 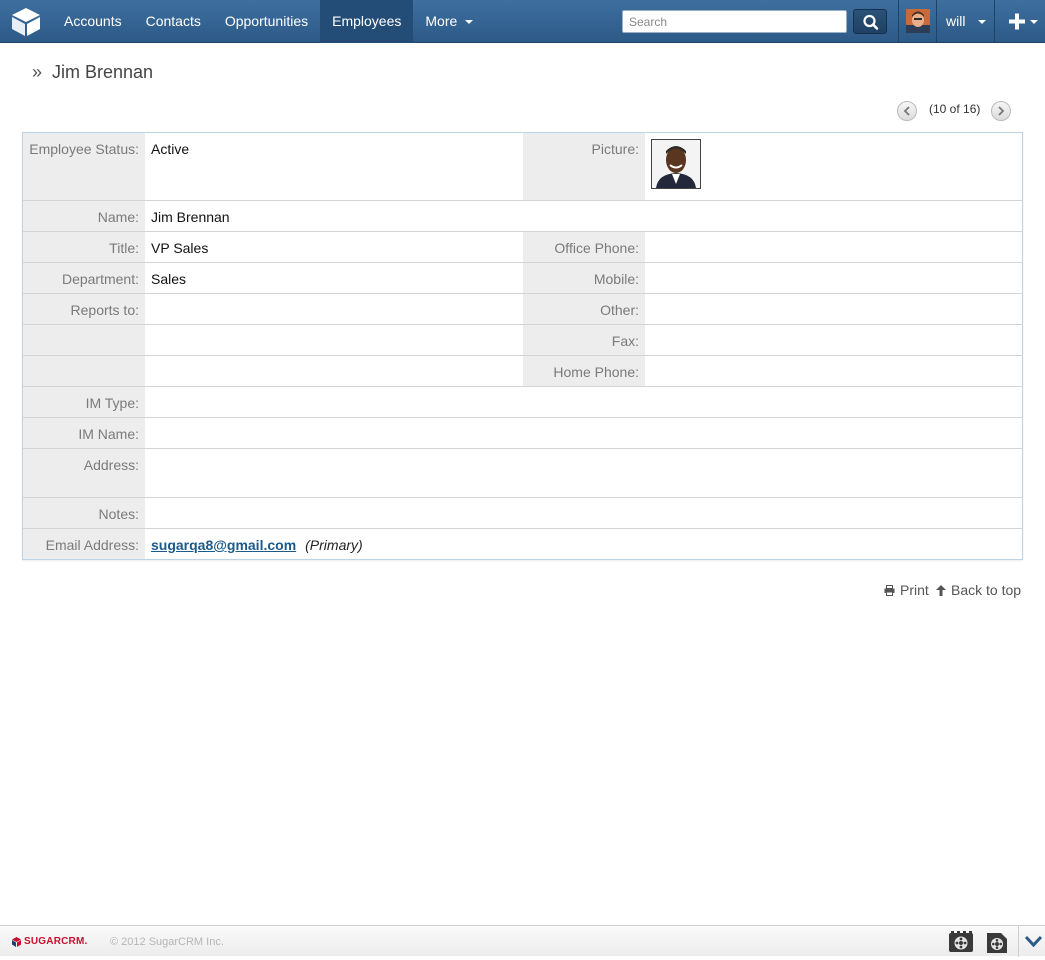 I want to click on detail-row: Department: Sales Mobile:, so click(x=522, y=278).